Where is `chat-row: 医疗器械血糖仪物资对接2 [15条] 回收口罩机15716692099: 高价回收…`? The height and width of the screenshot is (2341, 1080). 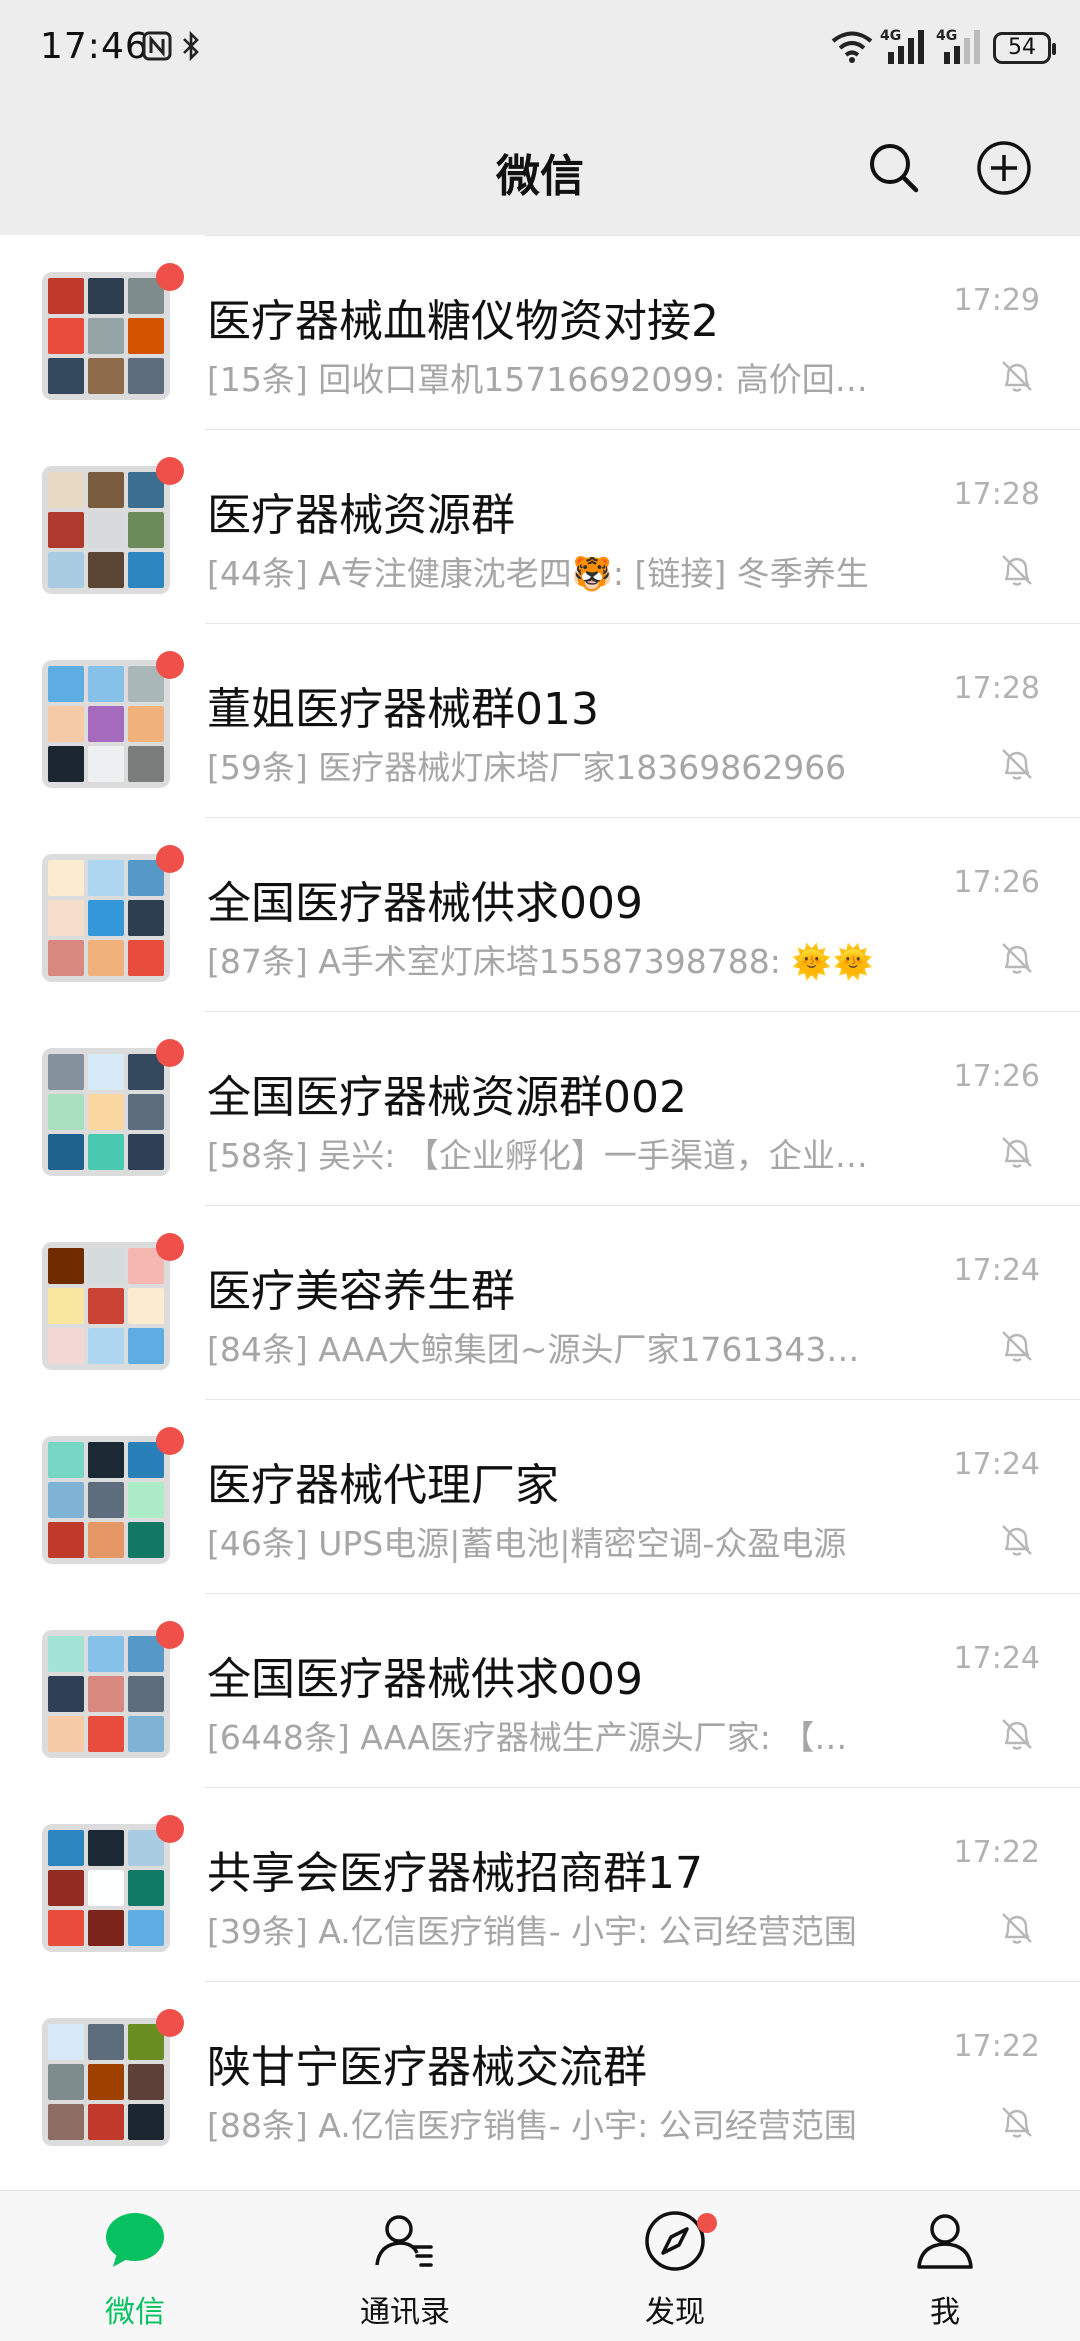 chat-row: 医疗器械血糖仪物资对接2 [15条] 回收口罩机15716692099: 高价回收… is located at coordinates (540, 332).